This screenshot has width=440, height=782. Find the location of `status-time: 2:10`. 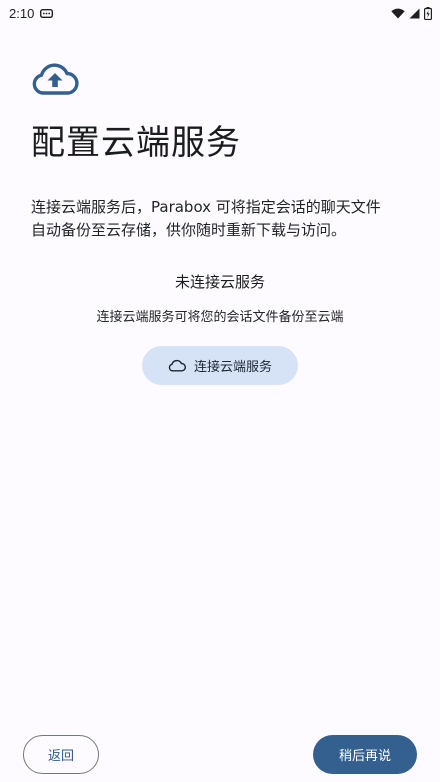

status-time: 2:10 is located at coordinates (22, 13).